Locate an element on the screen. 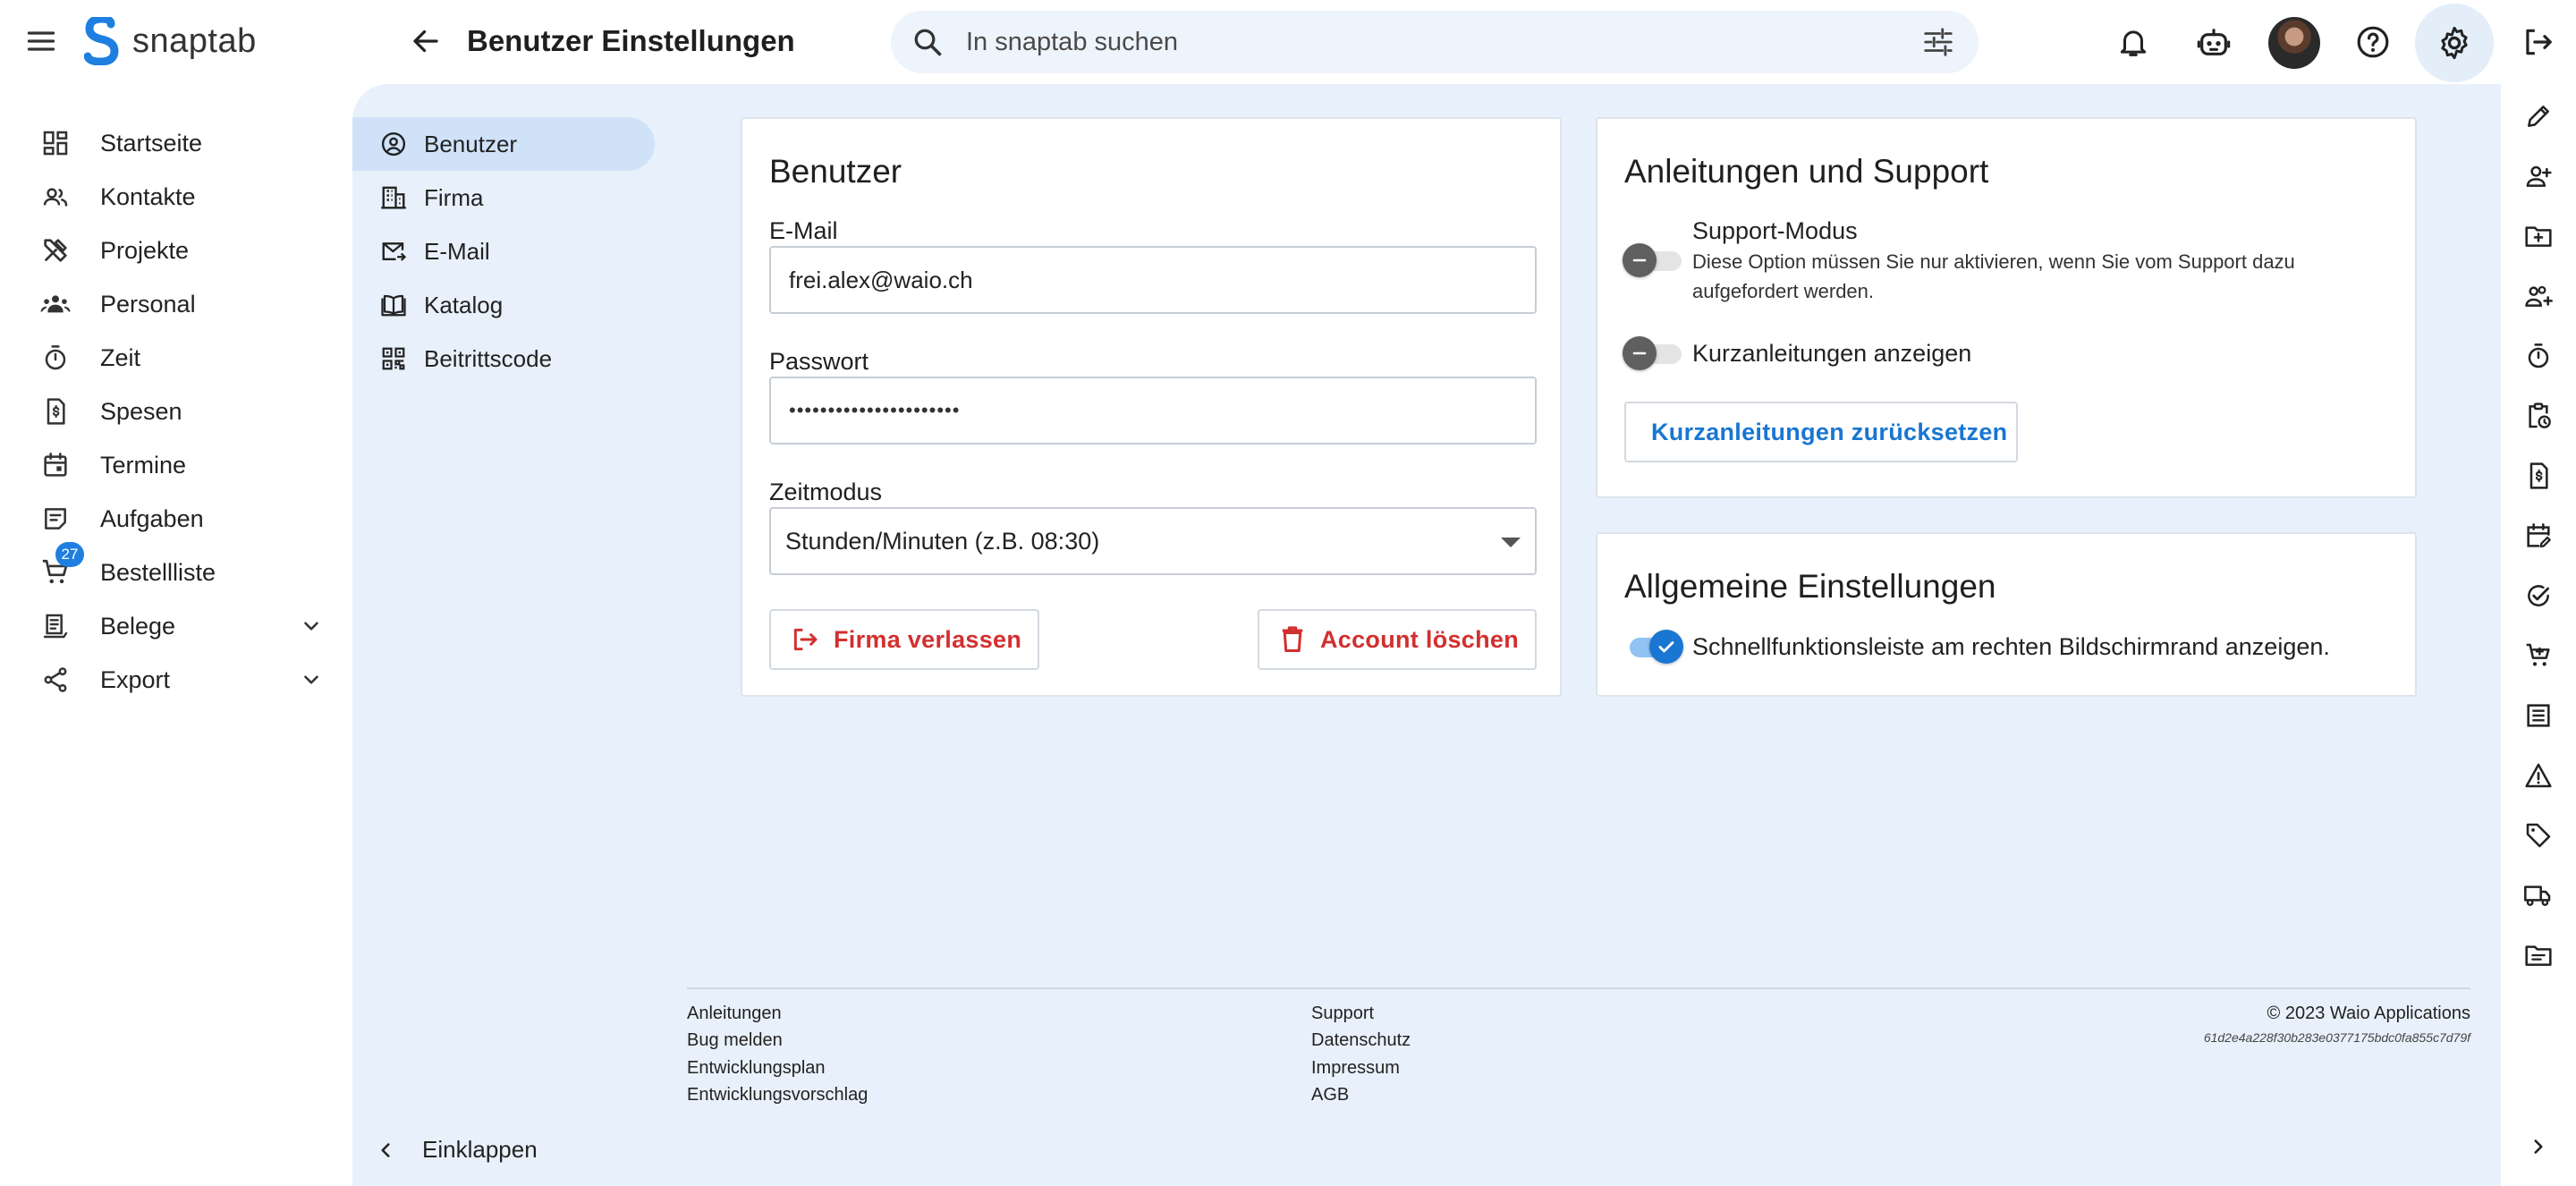  footer-link-entwicklungsplan: Entwicklungsplan is located at coordinates (756, 1068).